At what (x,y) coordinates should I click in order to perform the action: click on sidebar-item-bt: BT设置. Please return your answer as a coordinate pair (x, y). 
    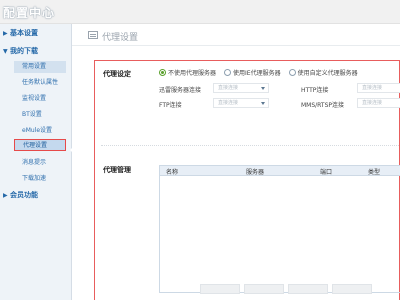
    Looking at the image, I should click on (40, 115).